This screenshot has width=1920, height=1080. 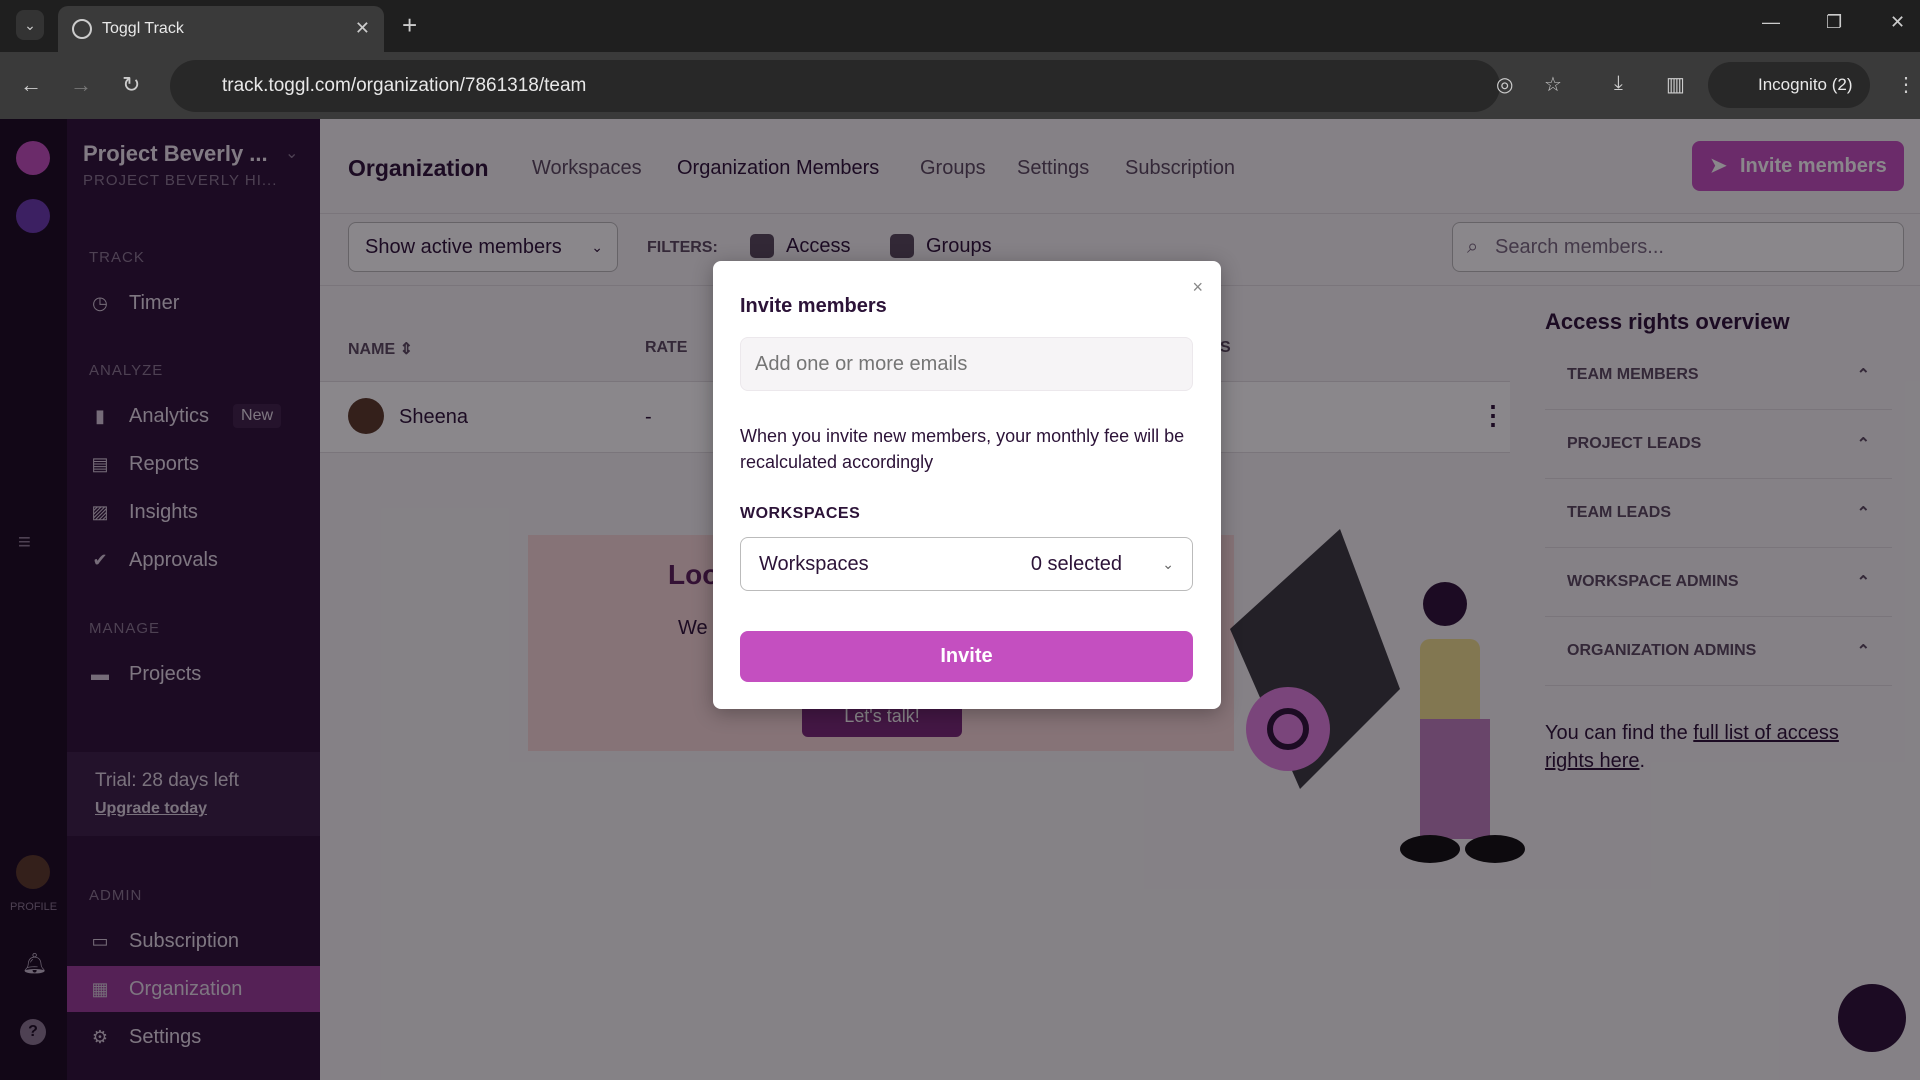 What do you see at coordinates (409, 25) in the screenshot?
I see `new-tab-button: +` at bounding box center [409, 25].